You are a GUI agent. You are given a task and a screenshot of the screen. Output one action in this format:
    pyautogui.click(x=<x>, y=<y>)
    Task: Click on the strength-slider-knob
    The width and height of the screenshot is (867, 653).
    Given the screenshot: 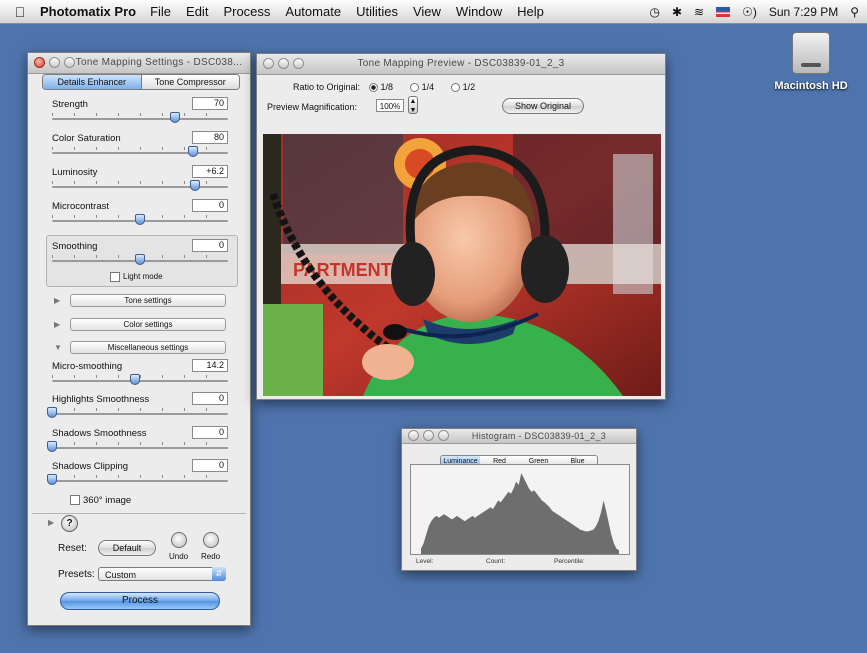 What is the action you would take?
    pyautogui.click(x=175, y=117)
    